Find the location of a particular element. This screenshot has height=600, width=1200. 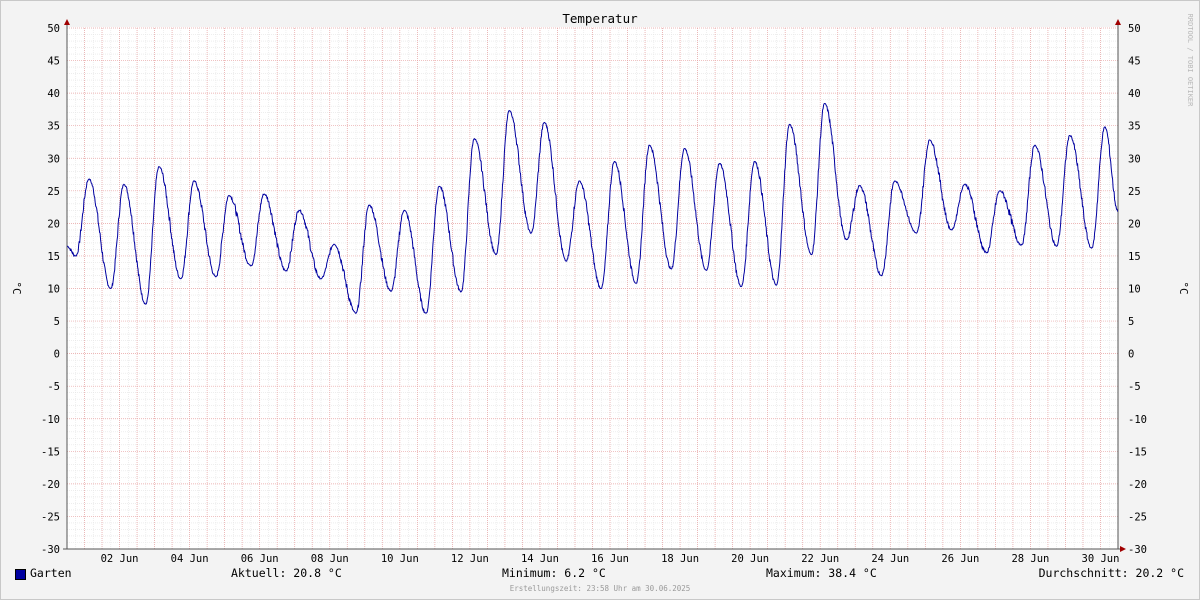

x-tick-label: 12 Jun is located at coordinates (470, 559).